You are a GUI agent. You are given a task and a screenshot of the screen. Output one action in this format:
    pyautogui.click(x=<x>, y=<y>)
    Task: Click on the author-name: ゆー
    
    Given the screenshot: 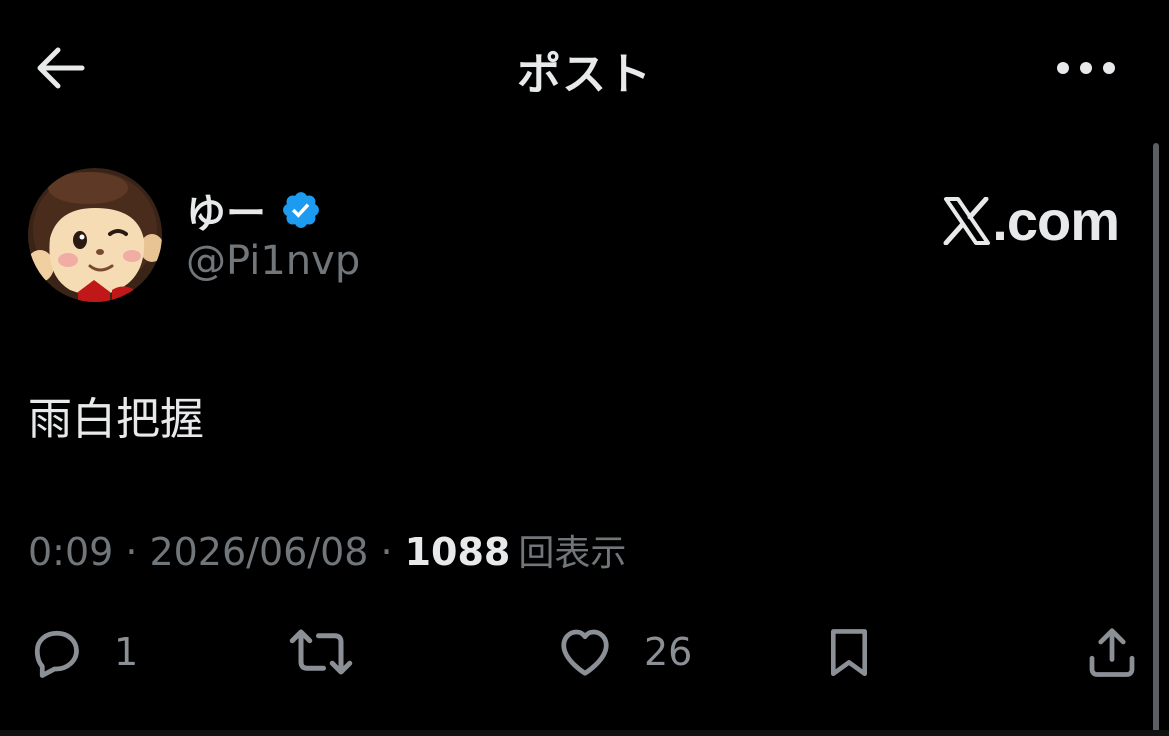 What is the action you would take?
    pyautogui.click(x=226, y=214)
    